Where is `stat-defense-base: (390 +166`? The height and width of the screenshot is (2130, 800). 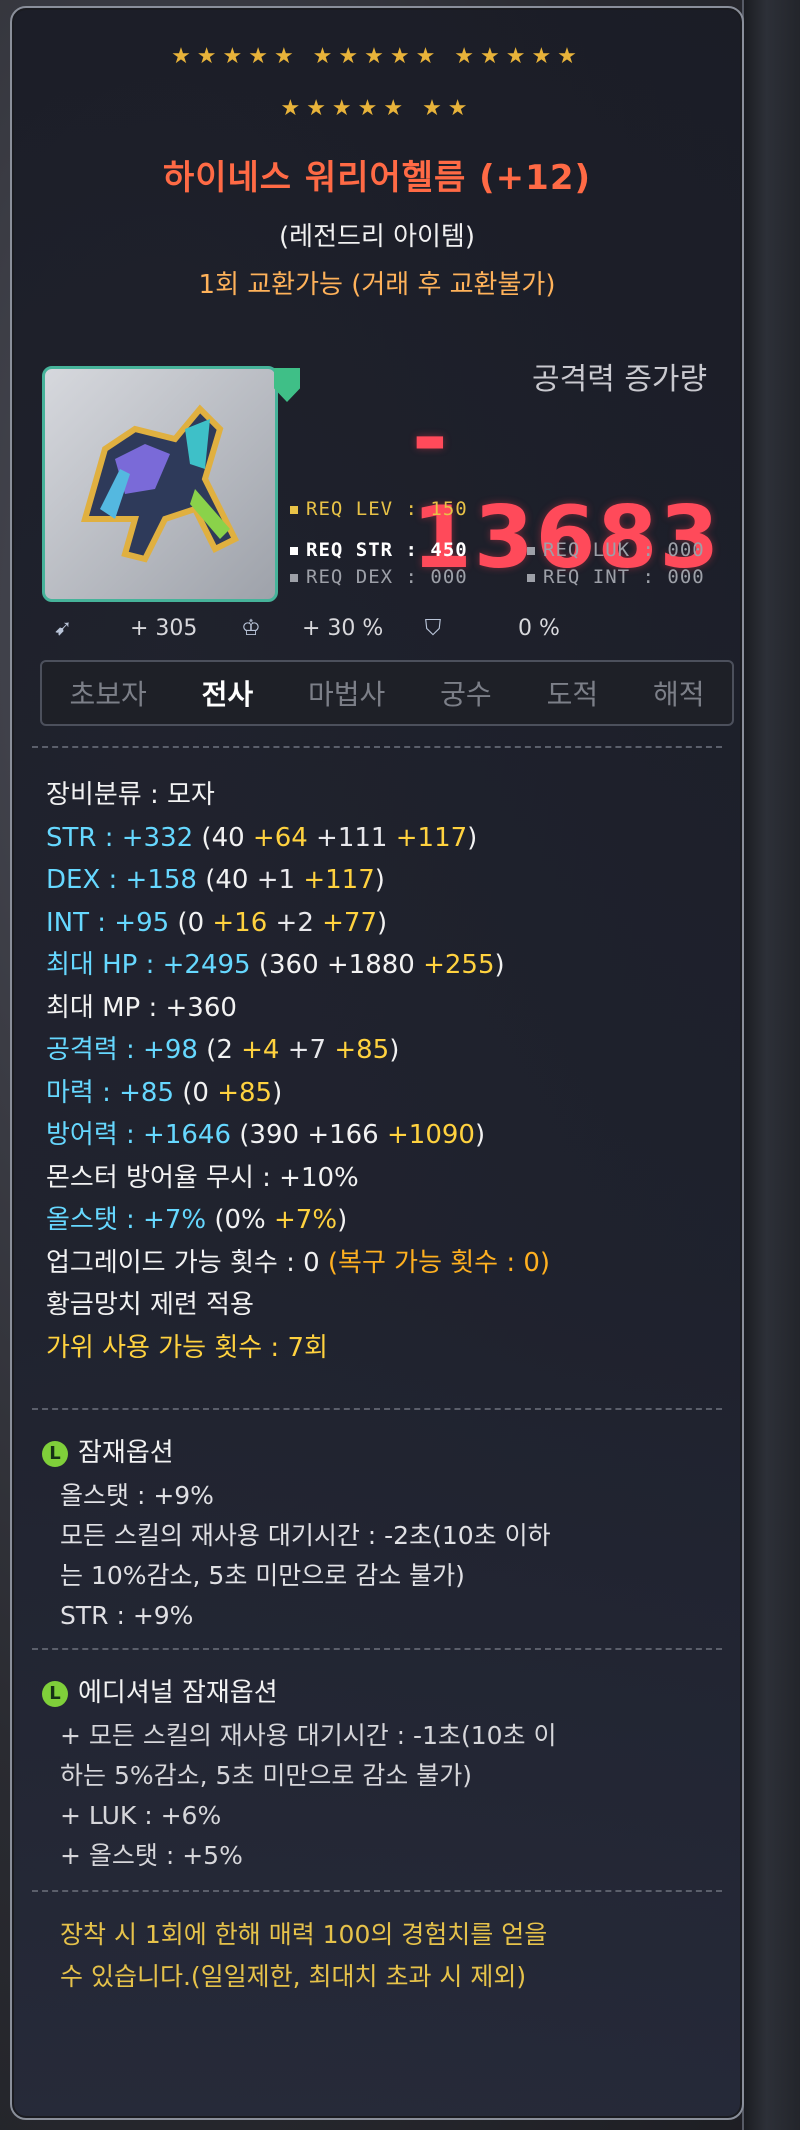 stat-defense-base: (390 +166 is located at coordinates (309, 1135).